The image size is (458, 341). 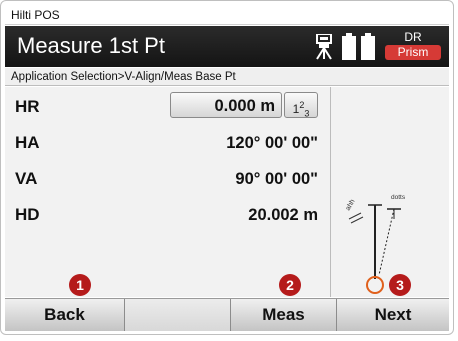 I want to click on pole-icon, so click(x=384, y=241).